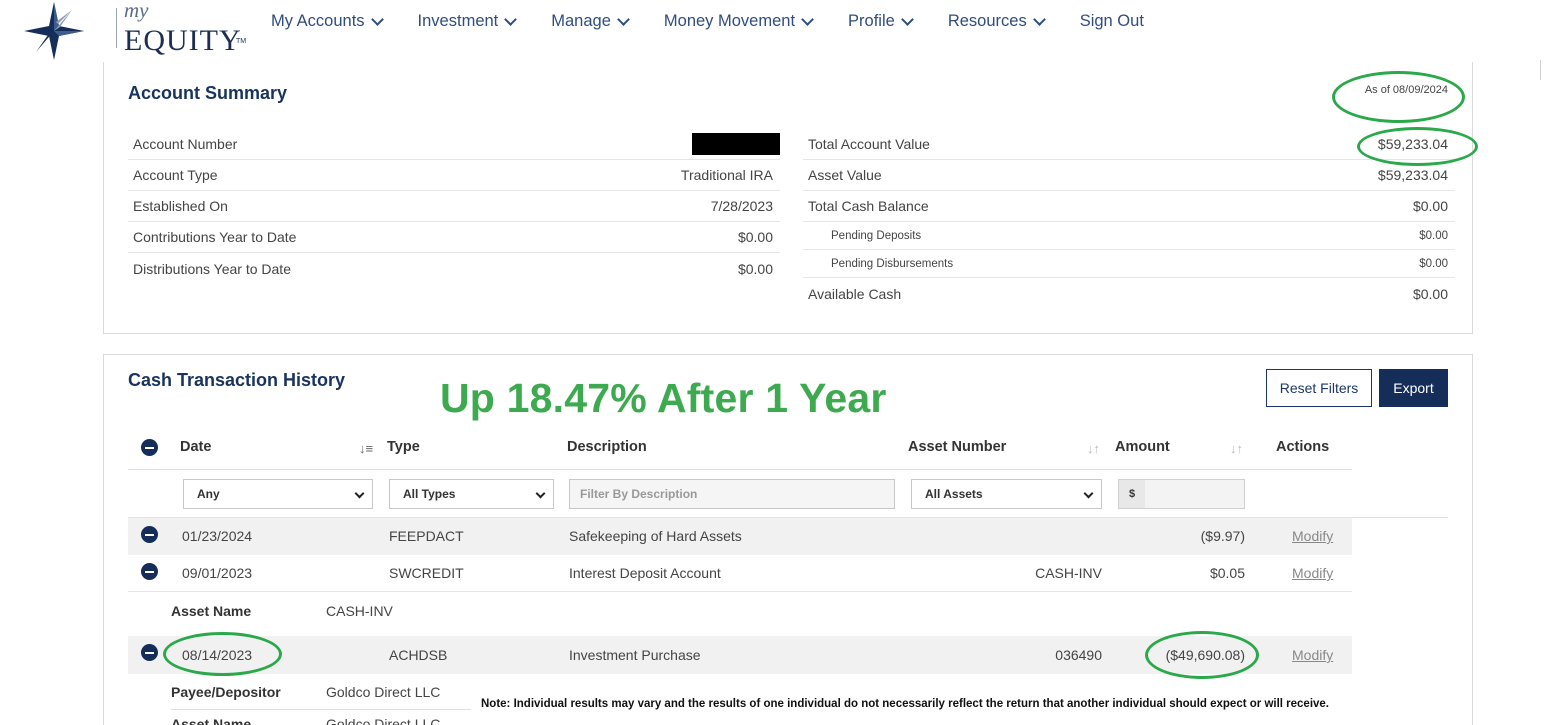 This screenshot has width=1560, height=725. What do you see at coordinates (418, 655) in the screenshot?
I see `cell-type: ACHDSB` at bounding box center [418, 655].